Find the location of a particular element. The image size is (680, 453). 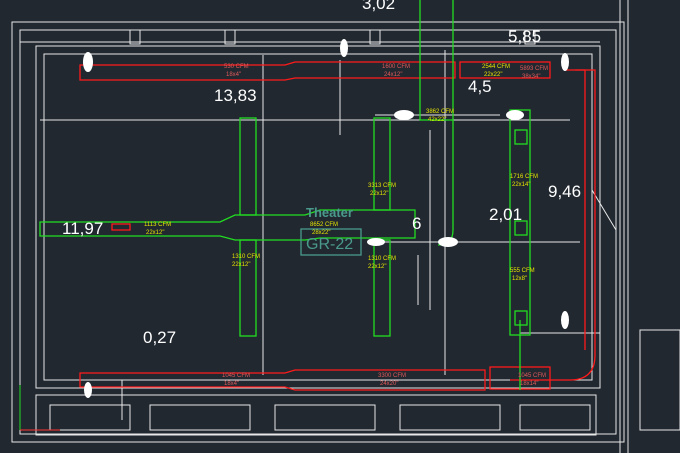

duct-label: 1113 CFM is located at coordinates (157, 225).